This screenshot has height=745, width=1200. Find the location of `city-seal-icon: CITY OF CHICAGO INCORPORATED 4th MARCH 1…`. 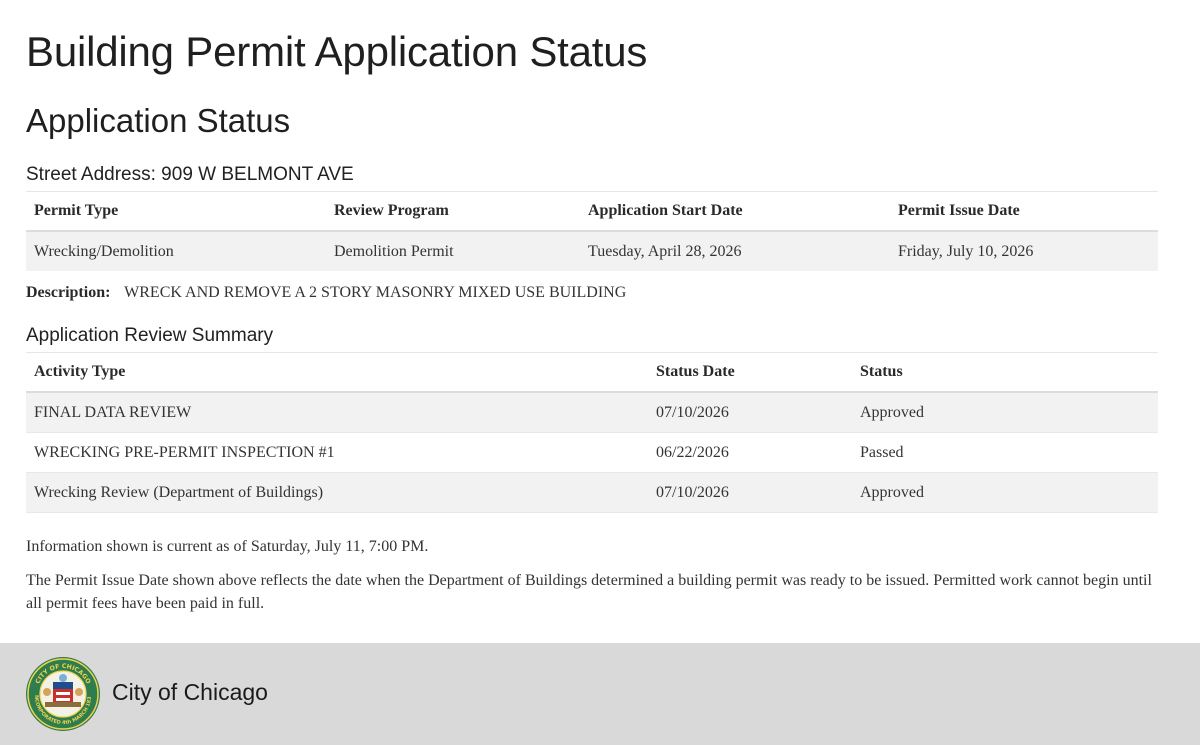

city-seal-icon: CITY OF CHICAGO INCORPORATED 4th MARCH 1… is located at coordinates (62, 692).